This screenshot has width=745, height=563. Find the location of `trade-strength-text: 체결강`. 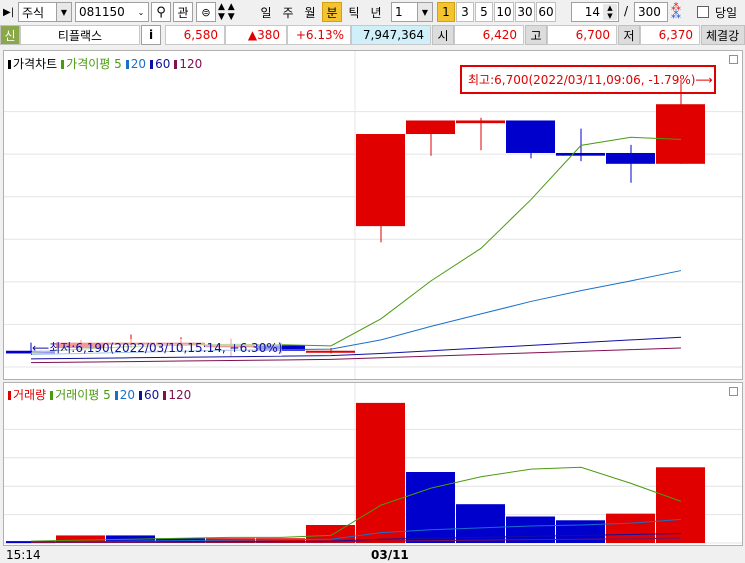

trade-strength-text: 체결강 is located at coordinates (723, 35).